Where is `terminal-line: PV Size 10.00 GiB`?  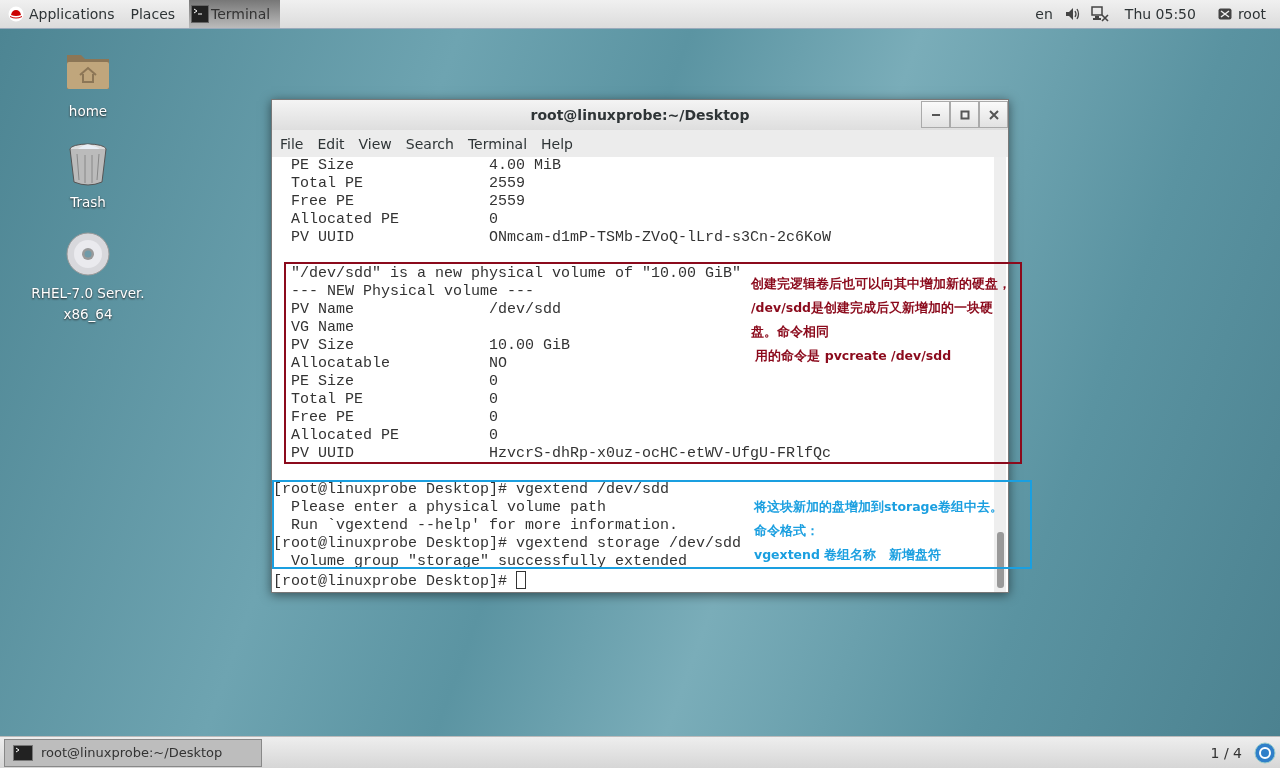 terminal-line: PV Size 10.00 GiB is located at coordinates (430, 345).